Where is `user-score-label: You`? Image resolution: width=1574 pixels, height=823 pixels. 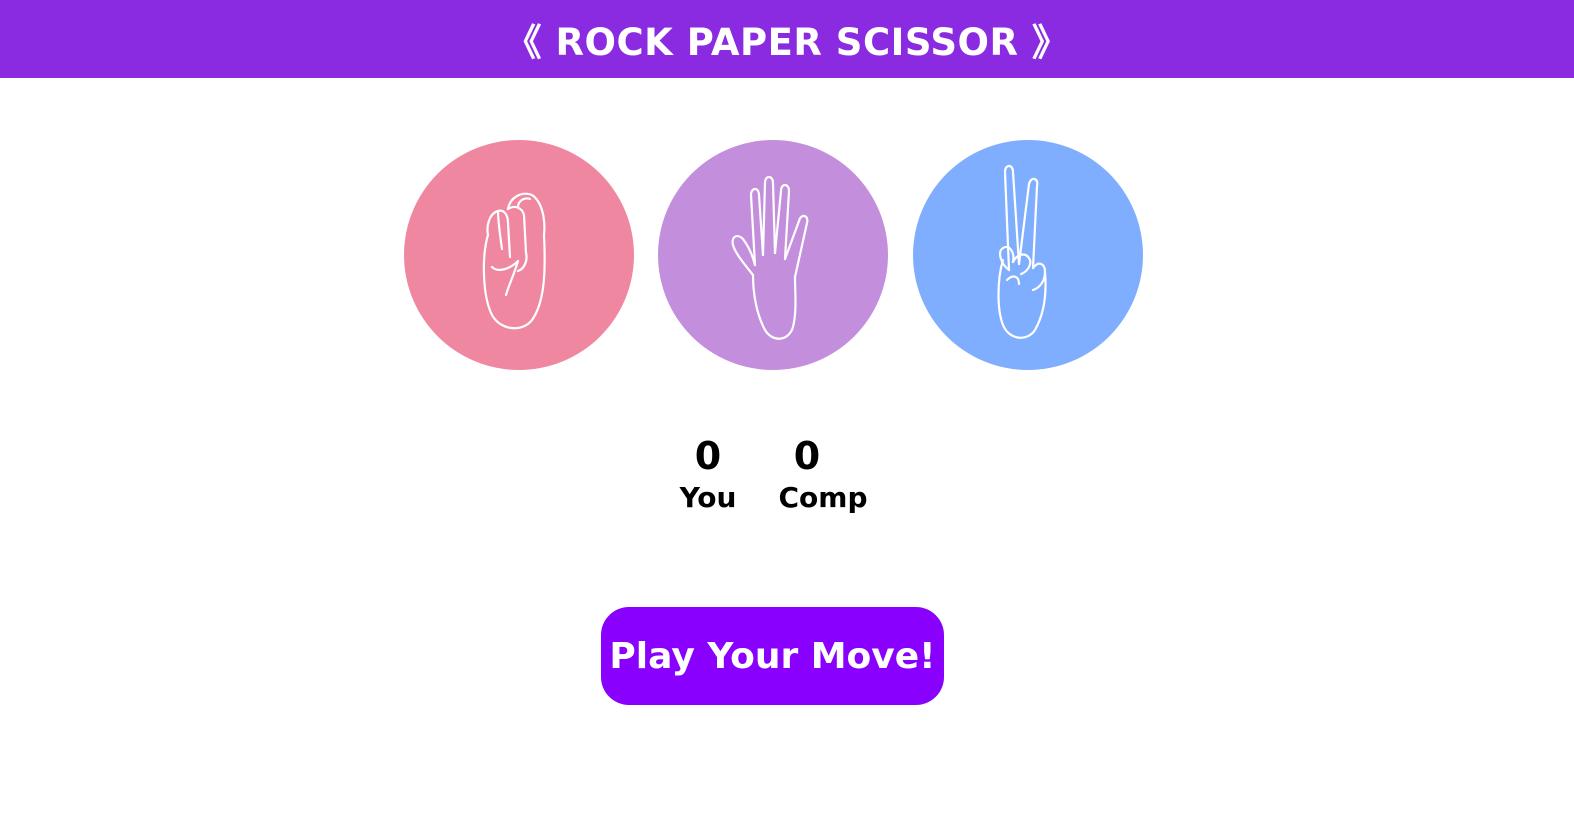
user-score-label: You is located at coordinates (708, 497).